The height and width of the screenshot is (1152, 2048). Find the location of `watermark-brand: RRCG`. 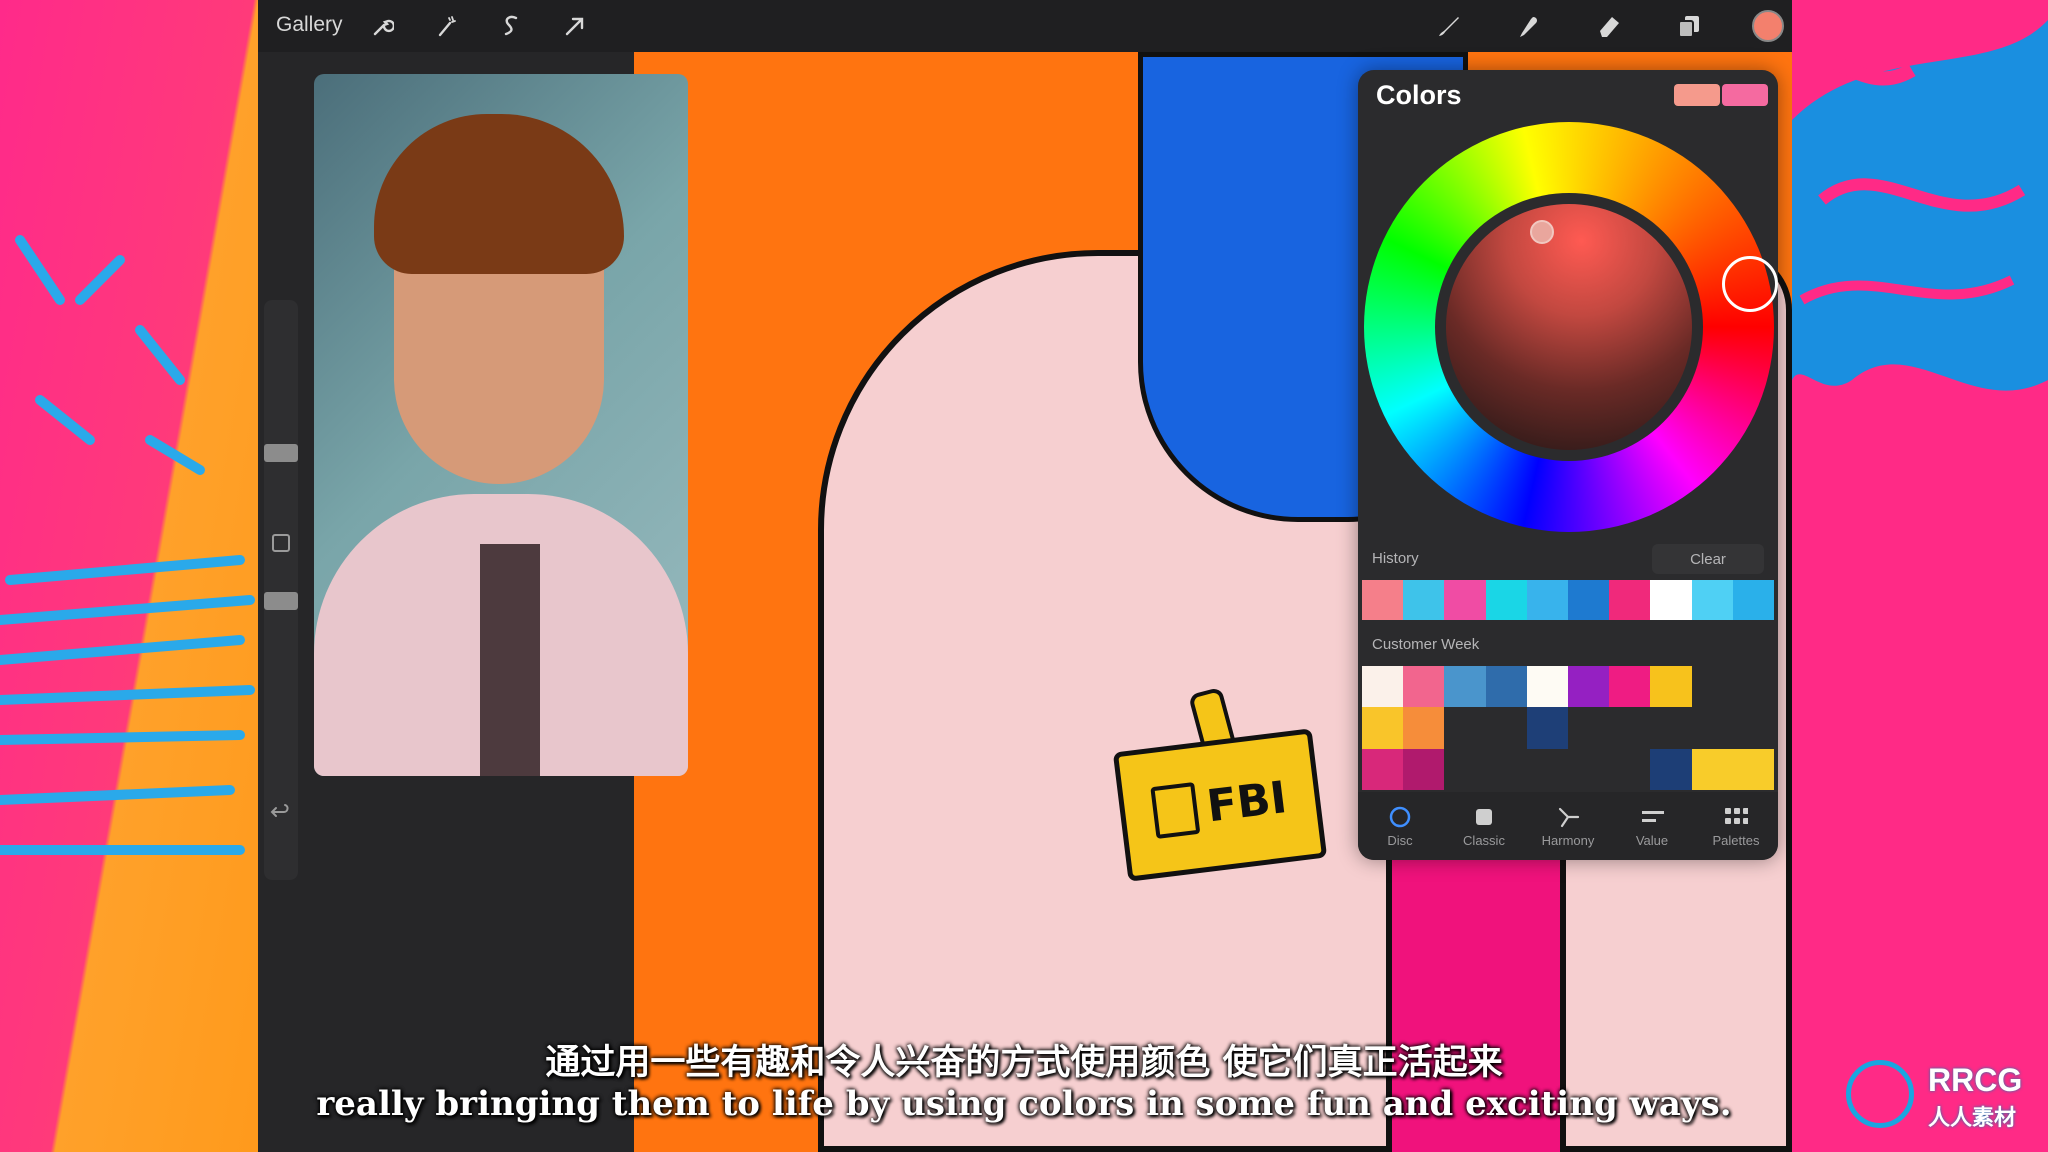

watermark-brand: RRCG is located at coordinates (1975, 1080).